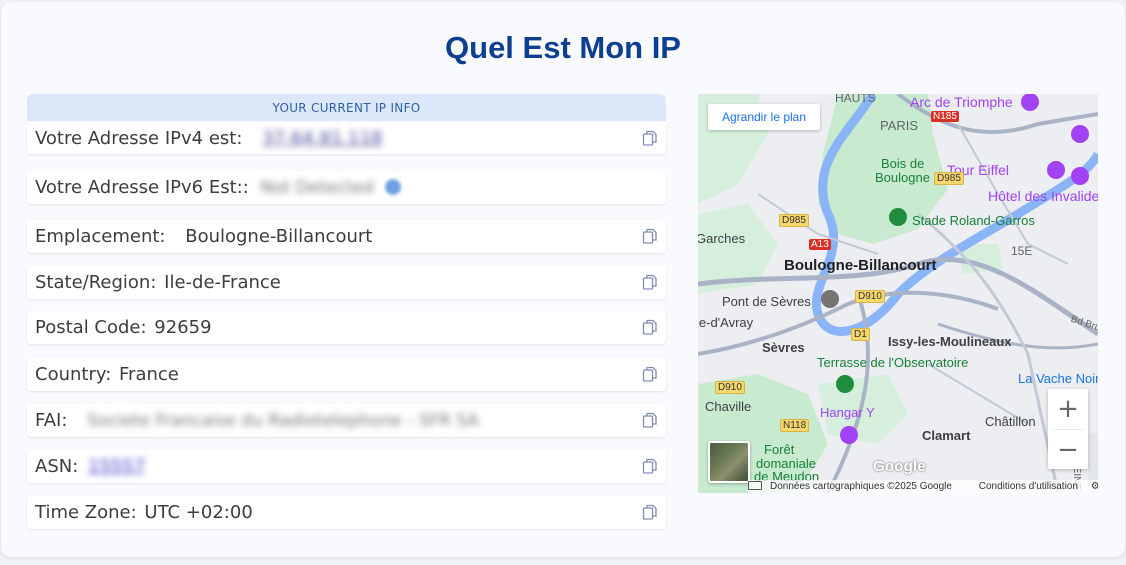 Image resolution: width=1126 pixels, height=565 pixels. What do you see at coordinates (820, 244) in the screenshot?
I see `map-label-a13: A13` at bounding box center [820, 244].